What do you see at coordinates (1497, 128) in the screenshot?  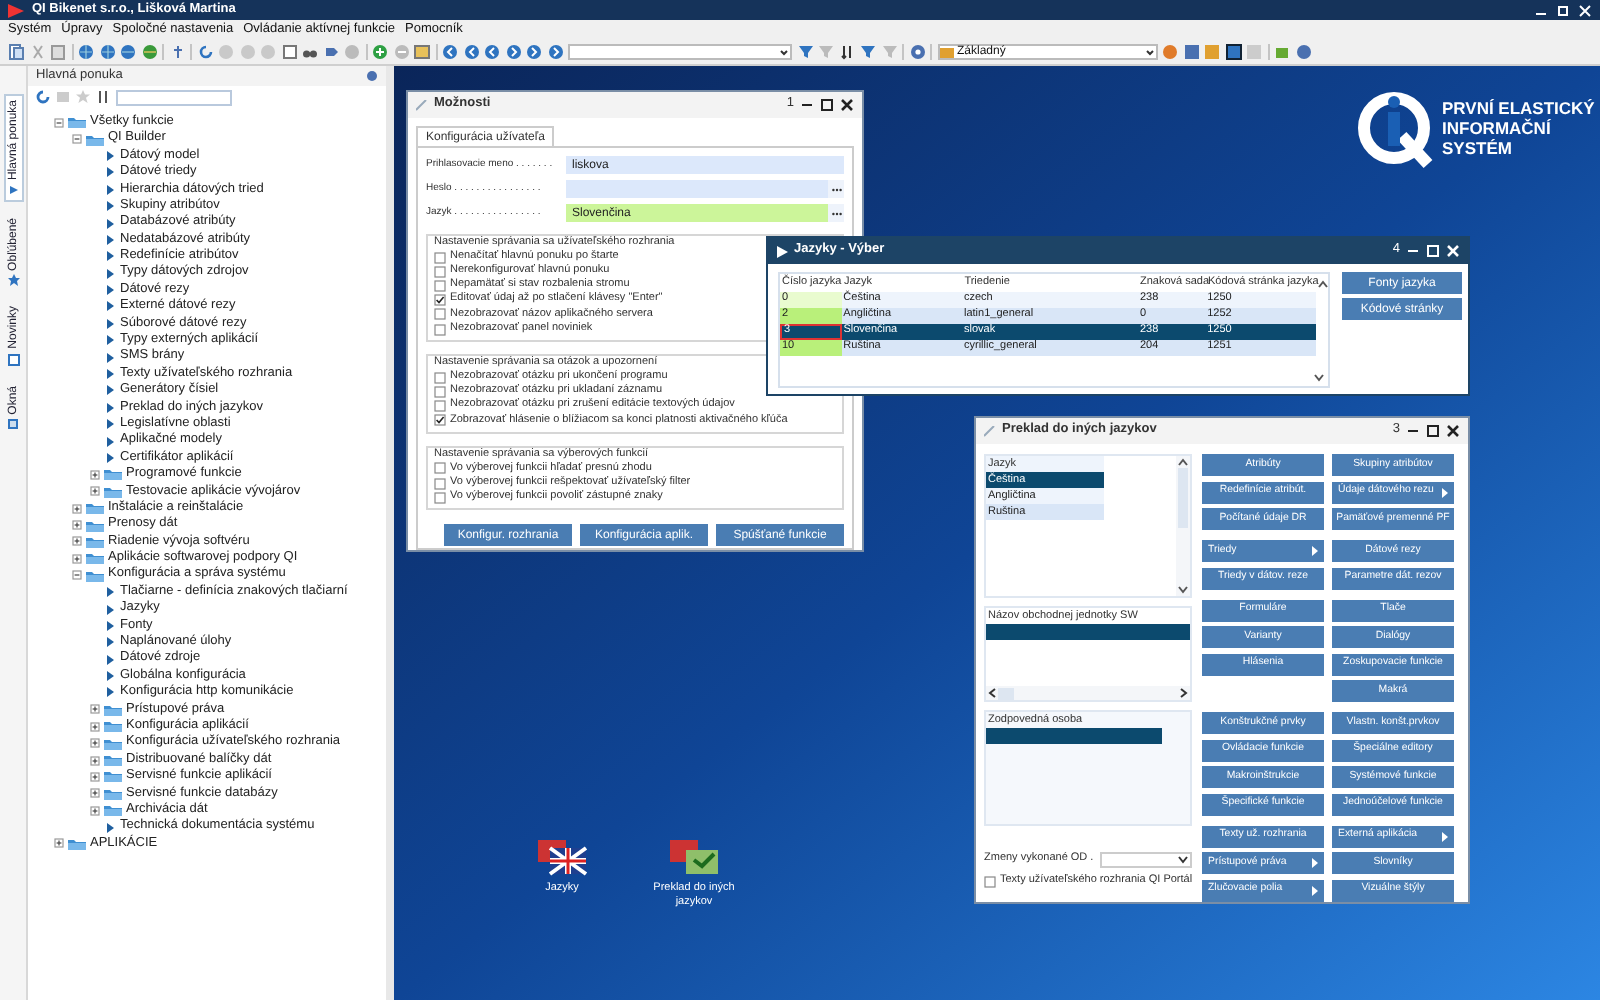 I see `logo-text: INFORMAČNÍ` at bounding box center [1497, 128].